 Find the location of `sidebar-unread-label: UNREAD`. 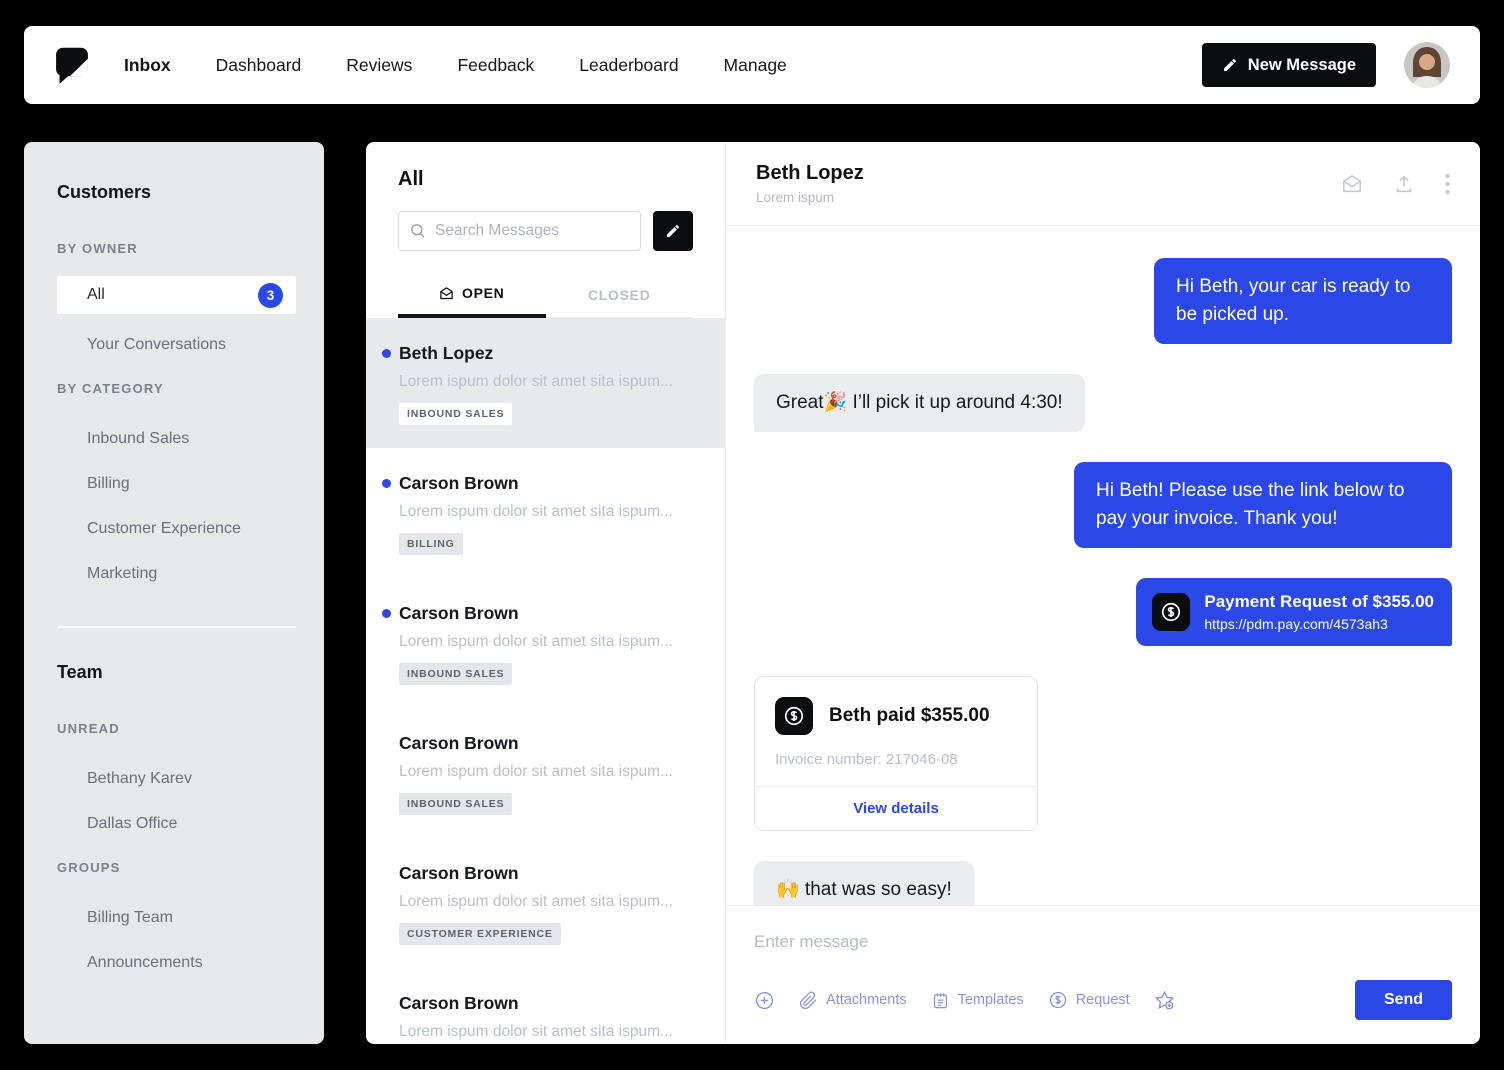

sidebar-unread-label: UNREAD is located at coordinates (88, 728).